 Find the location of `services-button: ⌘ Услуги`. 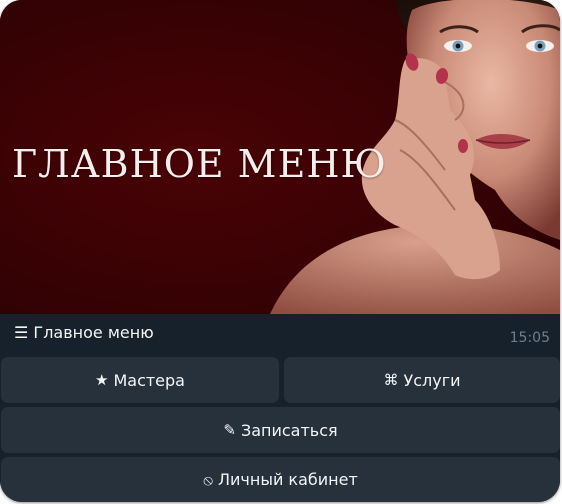

services-button: ⌘ Услуги is located at coordinates (422, 380).